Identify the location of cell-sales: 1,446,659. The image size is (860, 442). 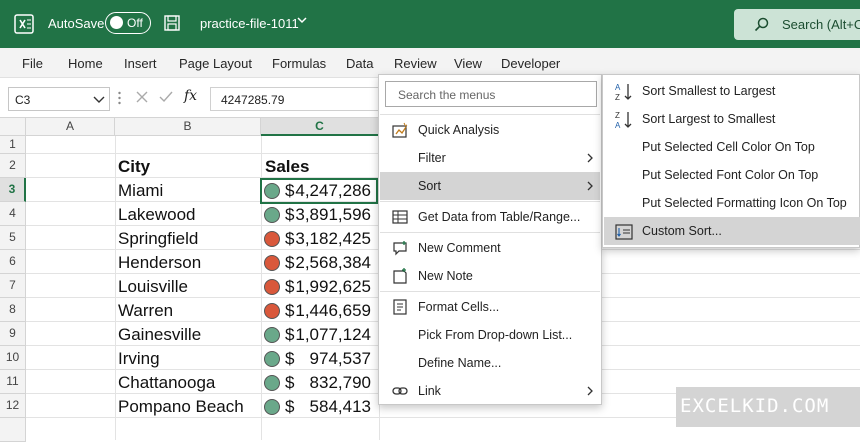
(333, 311).